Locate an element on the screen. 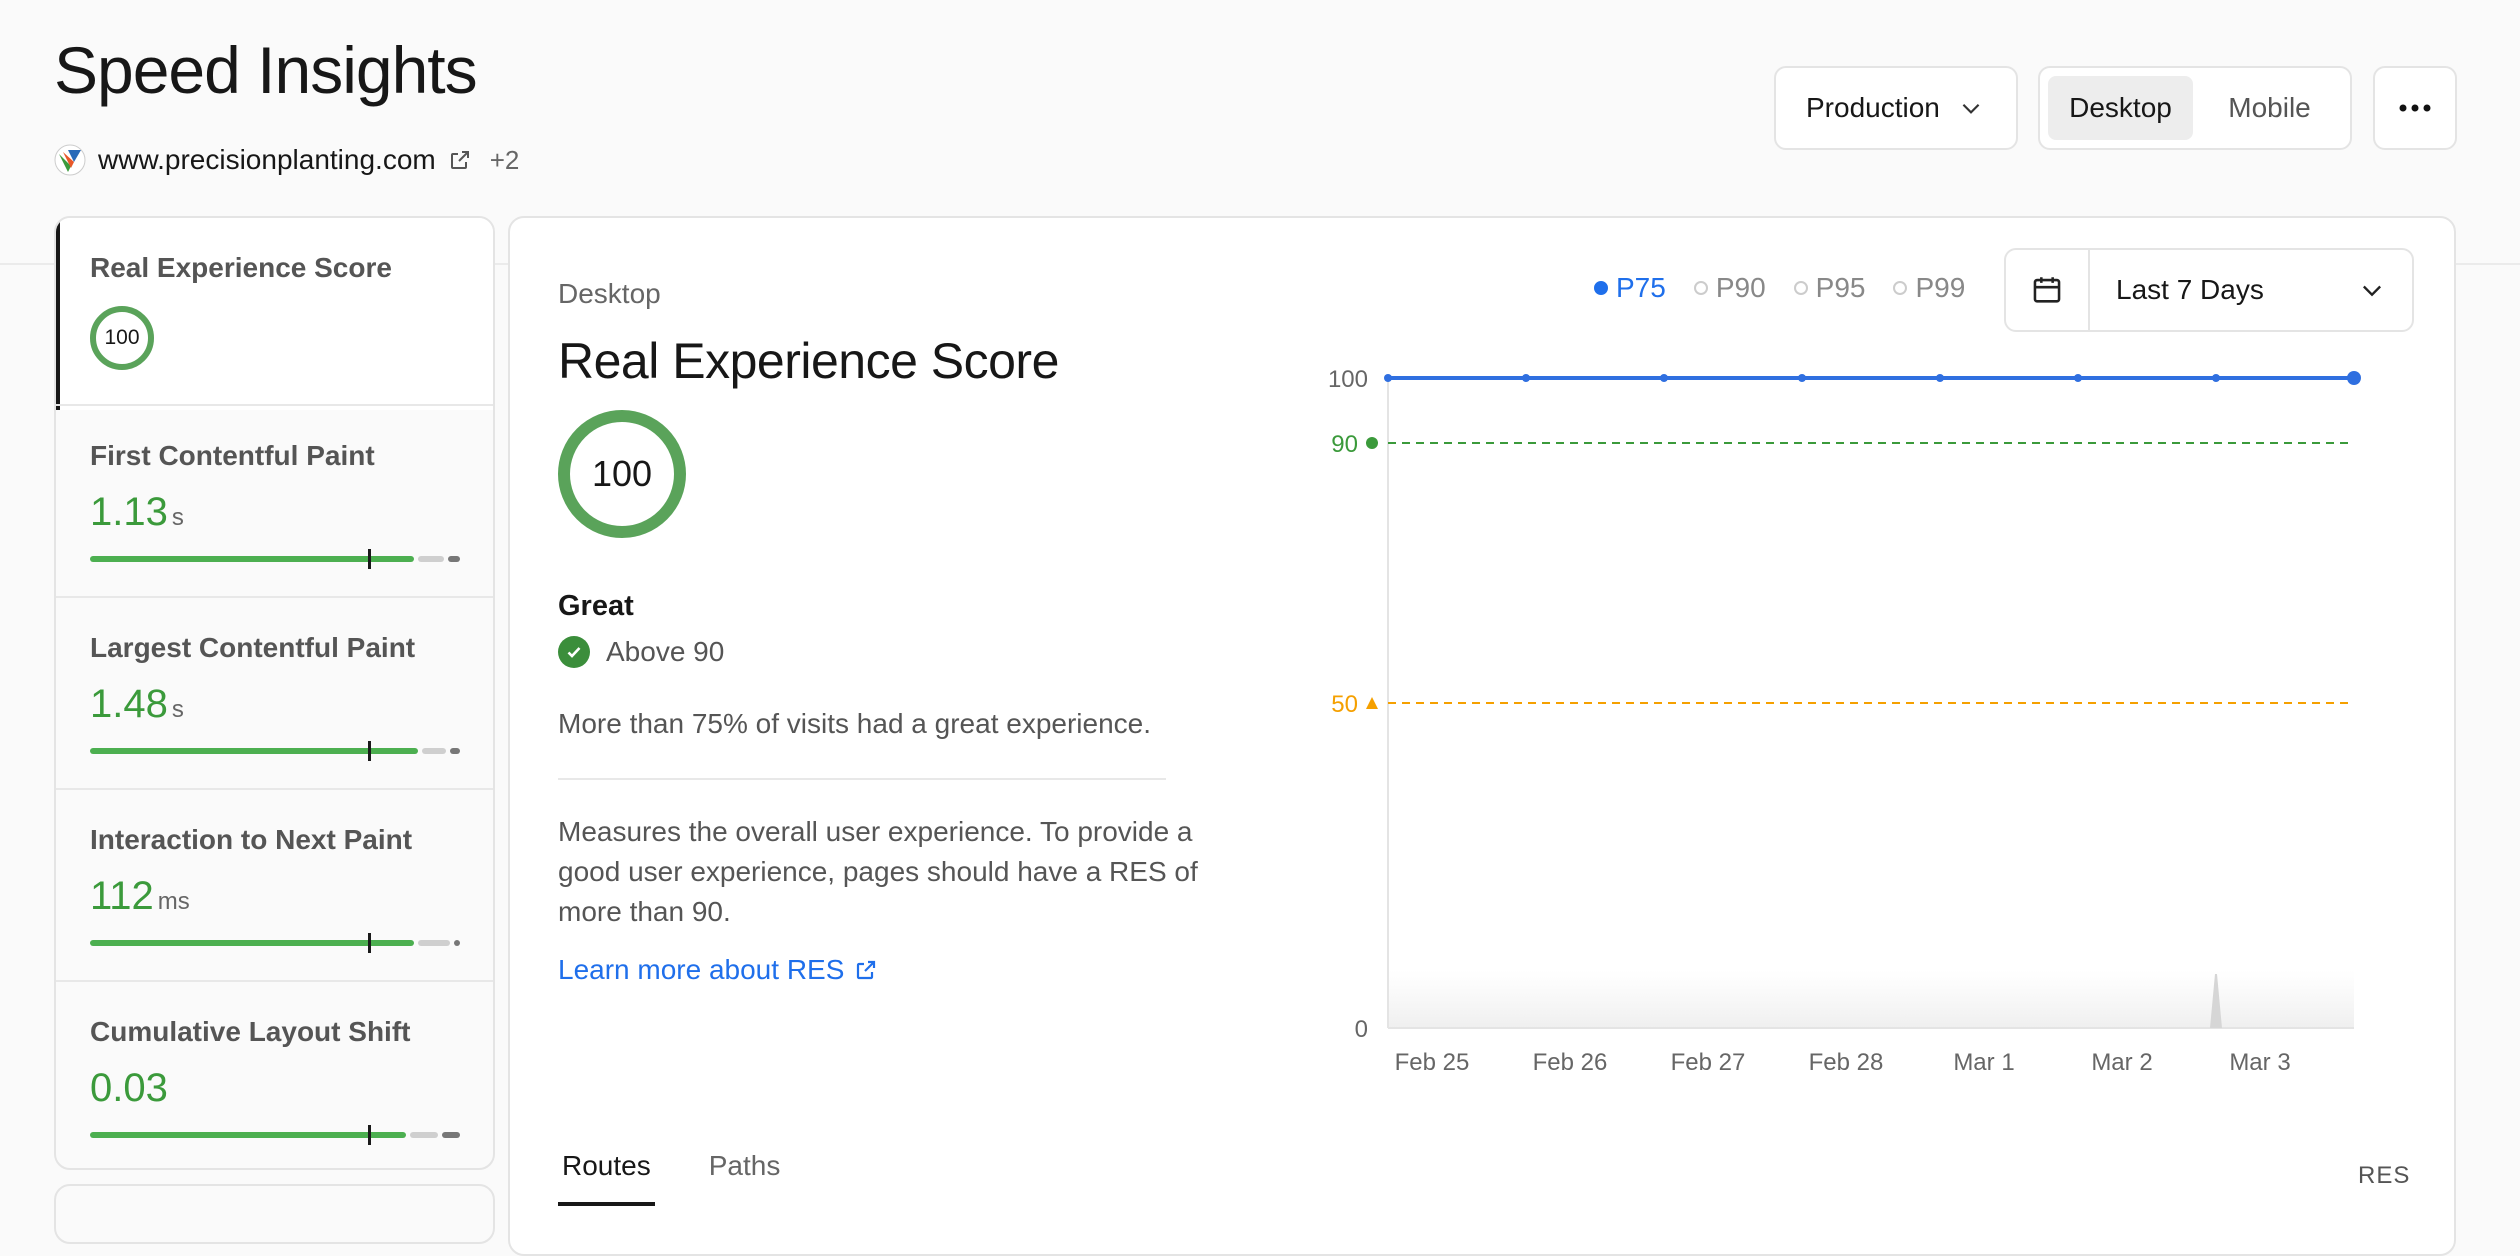  x-tick-label: Mar 2 is located at coordinates (2121, 1062).